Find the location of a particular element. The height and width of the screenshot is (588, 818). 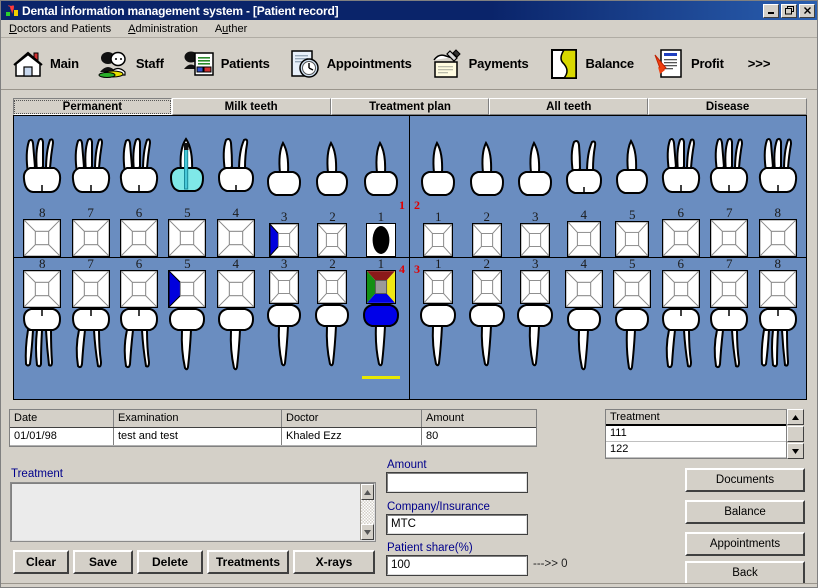

tooth-ur-5: 5 is located at coordinates (632, 197).